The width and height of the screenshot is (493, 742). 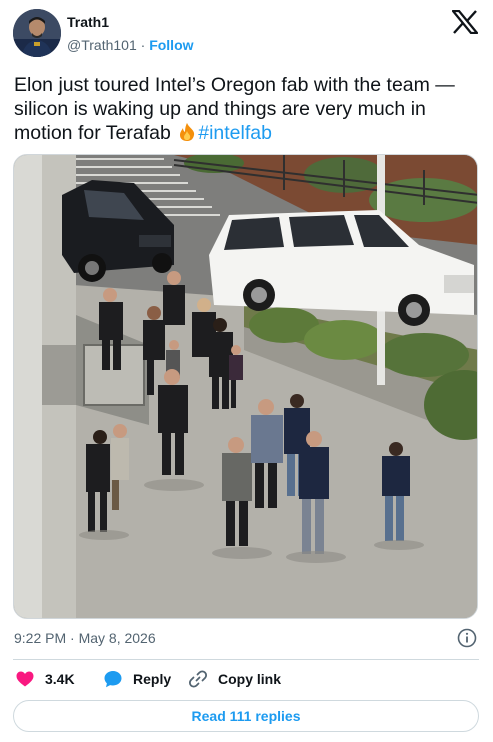 What do you see at coordinates (246, 659) in the screenshot?
I see `divider` at bounding box center [246, 659].